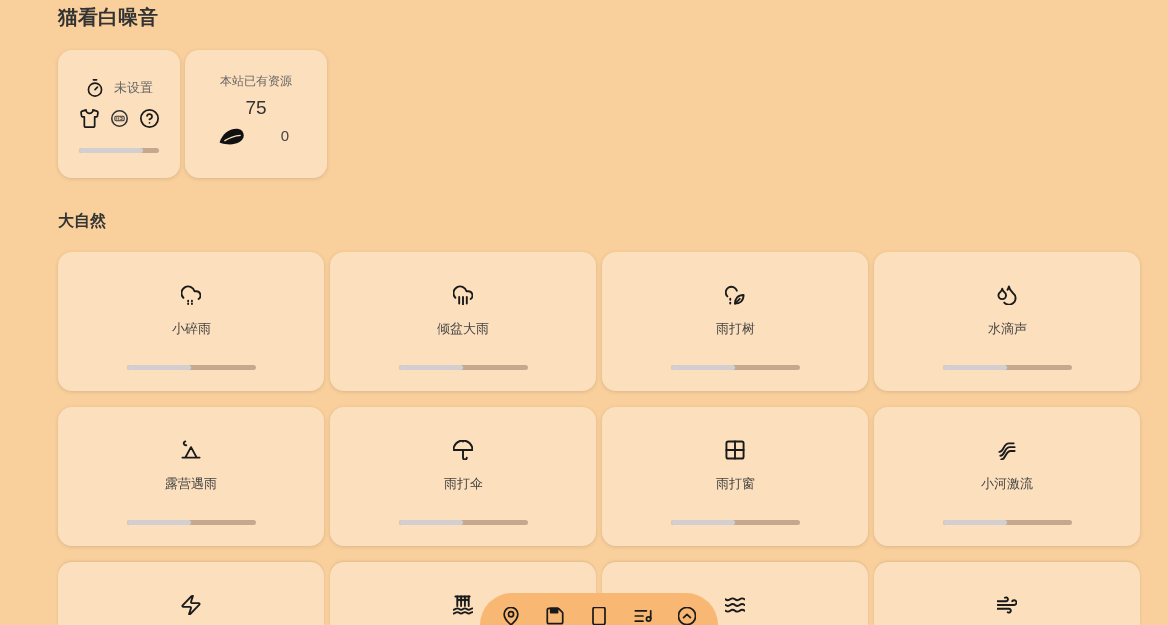 The height and width of the screenshot is (625, 1168). What do you see at coordinates (119, 118) in the screenshot?
I see `display-circle-icon` at bounding box center [119, 118].